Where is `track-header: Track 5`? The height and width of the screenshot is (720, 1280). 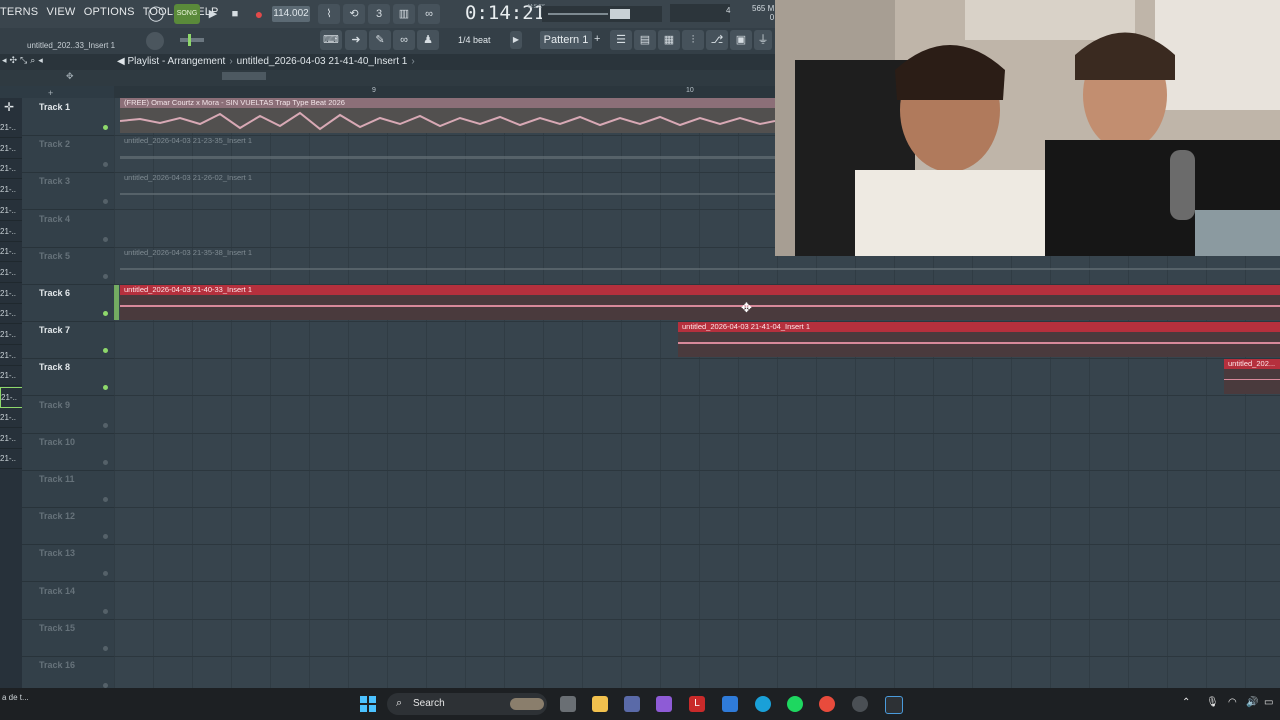 track-header: Track 5 is located at coordinates (68, 266).